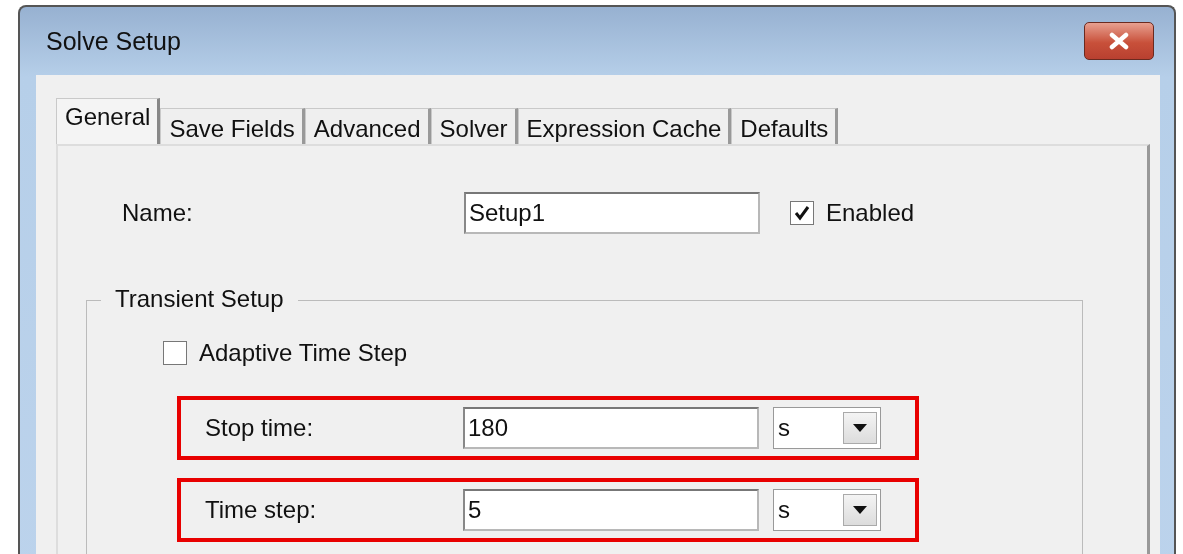  I want to click on name-label: Name:, so click(158, 213).